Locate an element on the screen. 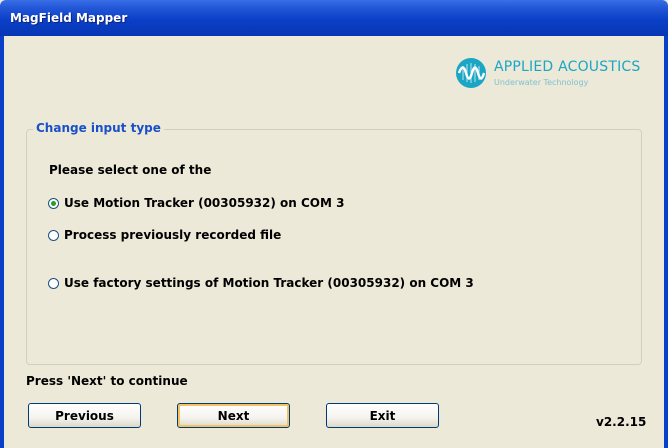  option-label: Use Motion Tracker (00305932) on COM 3 is located at coordinates (204, 203).